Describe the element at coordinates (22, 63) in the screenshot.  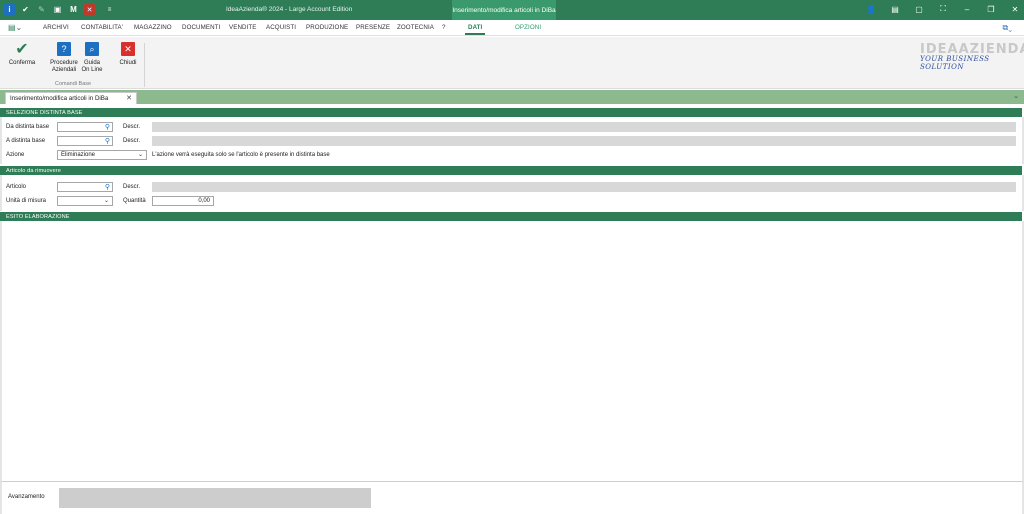
I see `conferma-label: Conferma` at that location.